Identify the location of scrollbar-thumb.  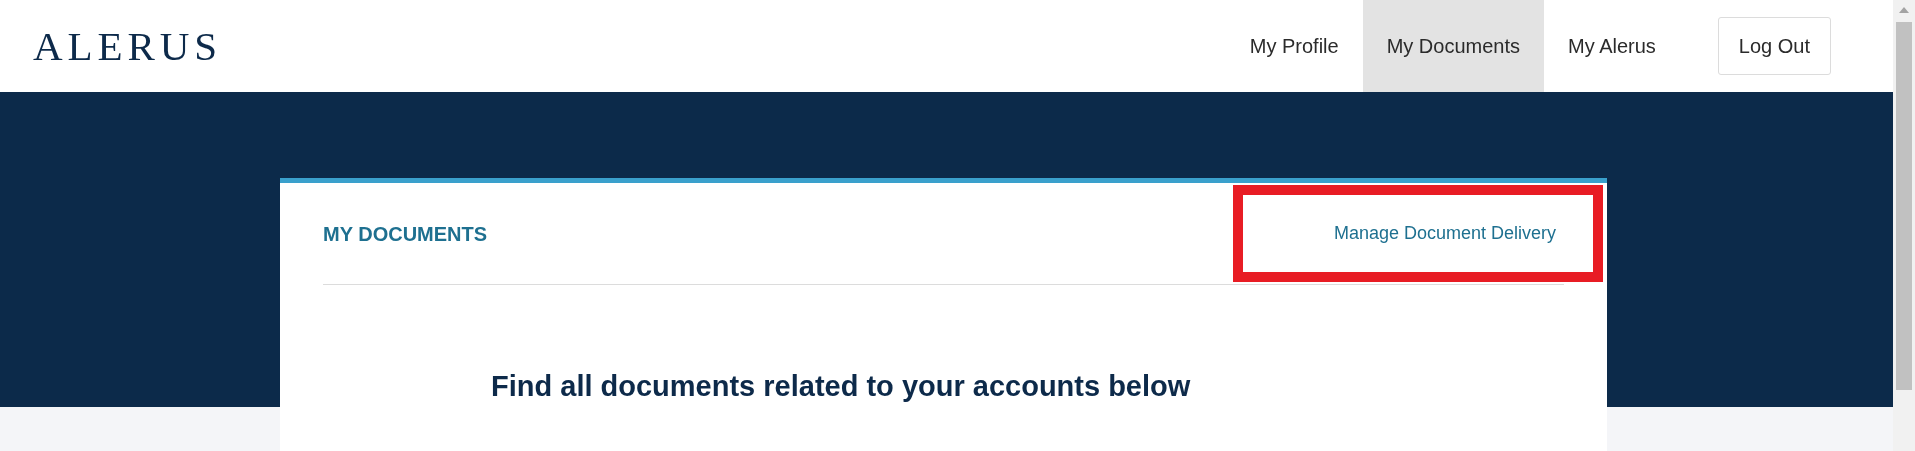
(1904, 206).